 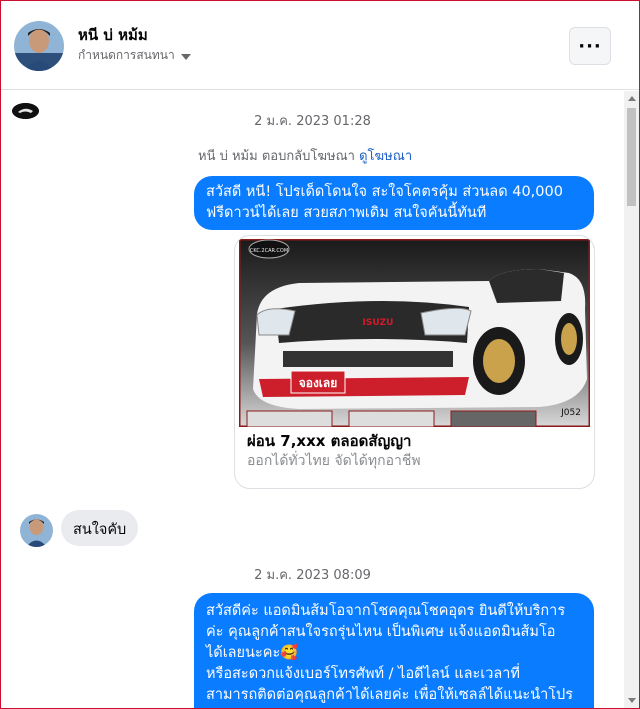 I want to click on scrollbar-thumb, so click(x=631, y=157).